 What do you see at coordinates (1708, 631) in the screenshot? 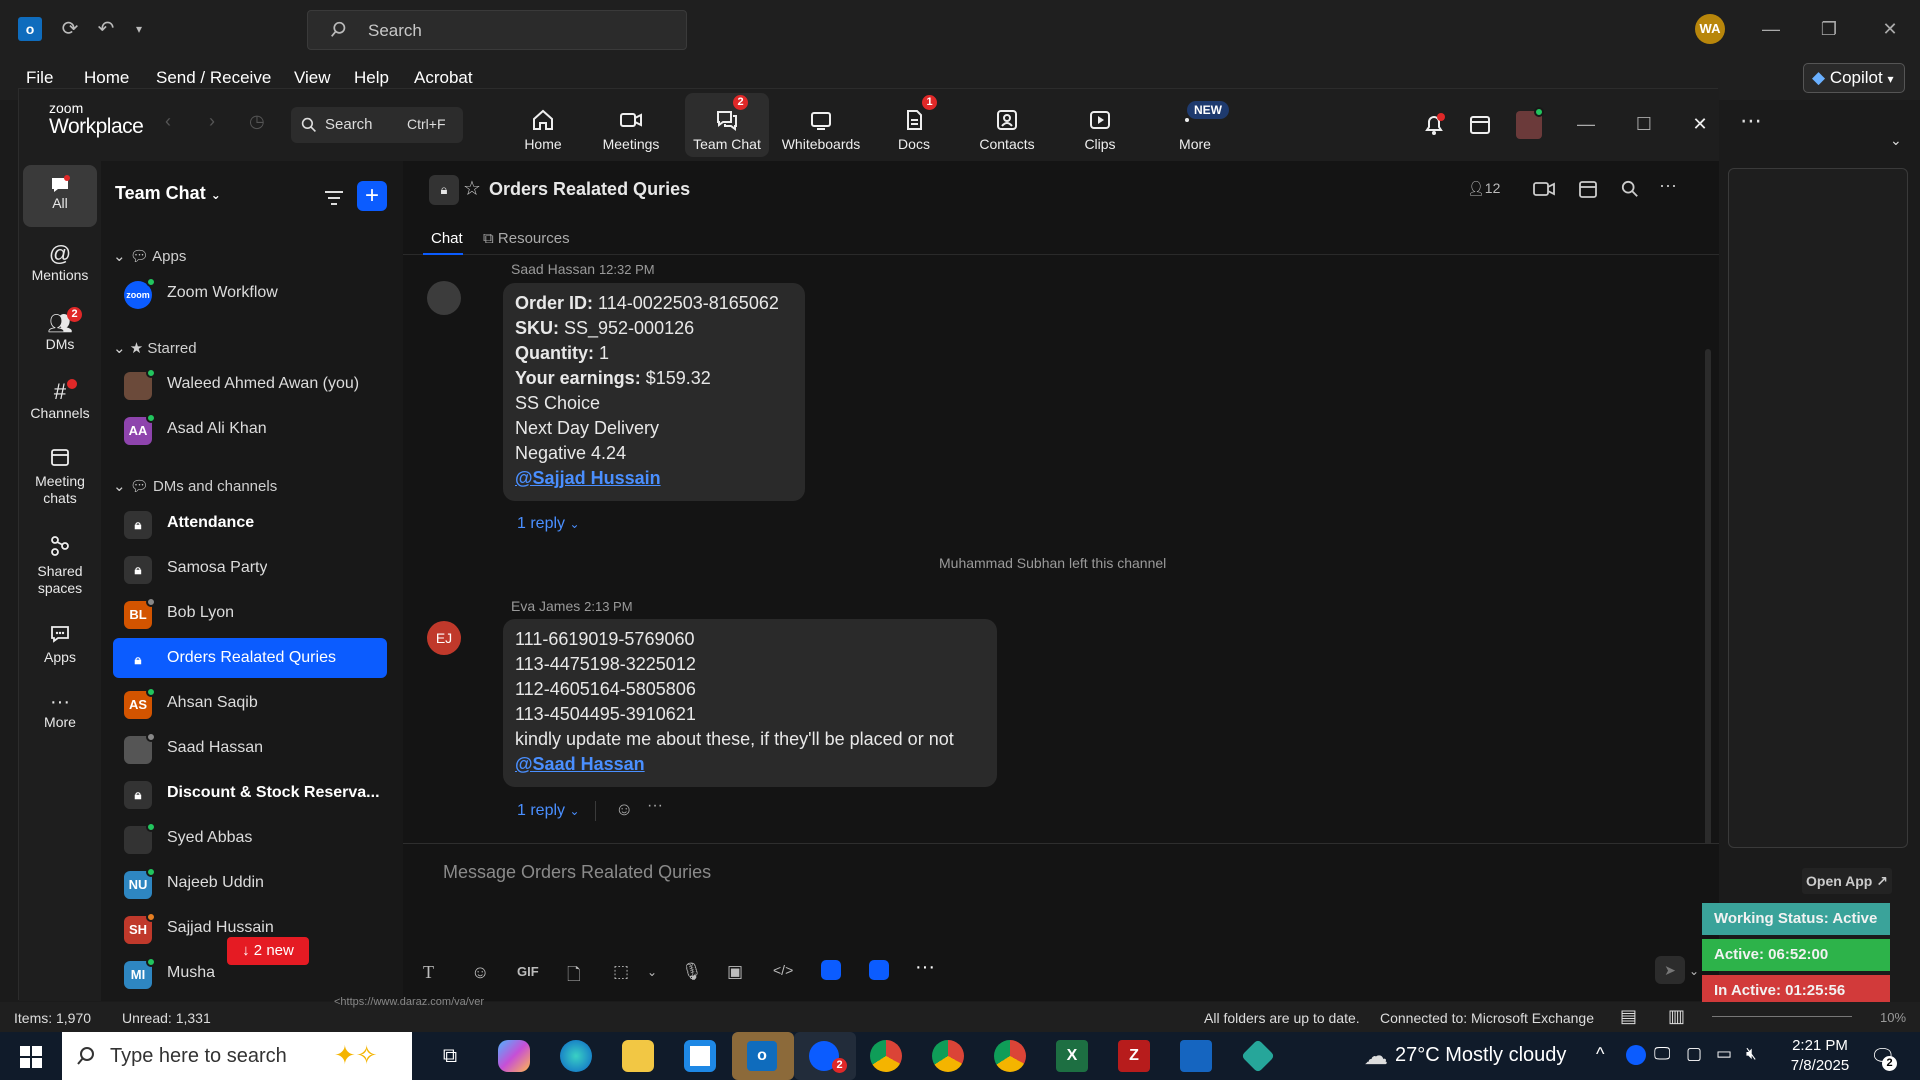
I see `scrollbar-track` at bounding box center [1708, 631].